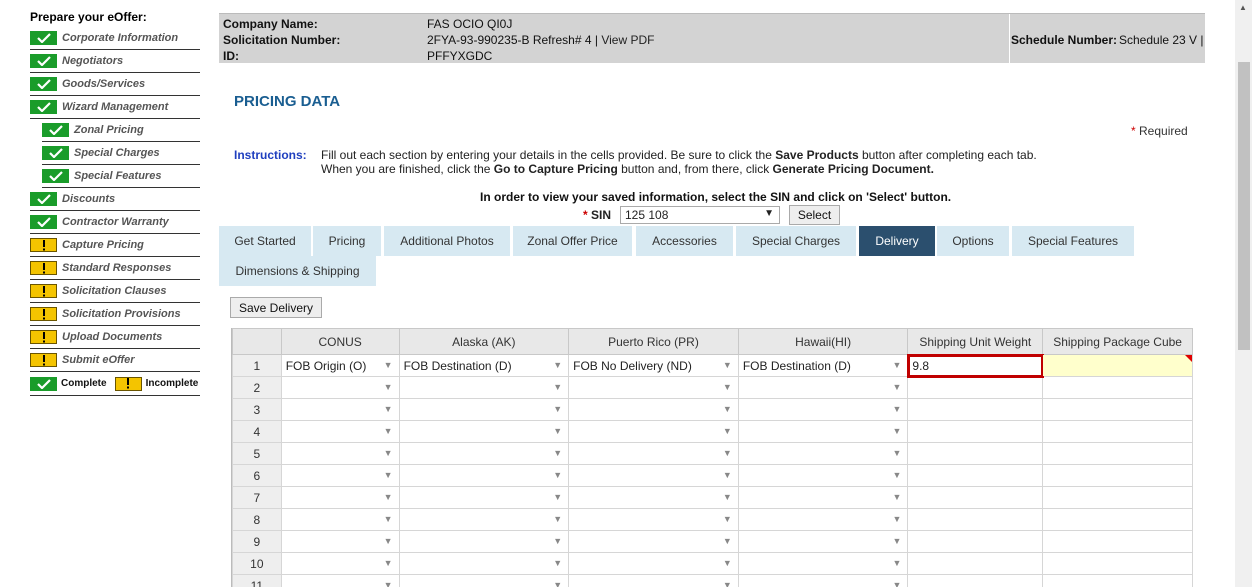 Image resolution: width=1252 pixels, height=587 pixels. Describe the element at coordinates (257, 341) in the screenshot. I see `row-number-header` at that location.